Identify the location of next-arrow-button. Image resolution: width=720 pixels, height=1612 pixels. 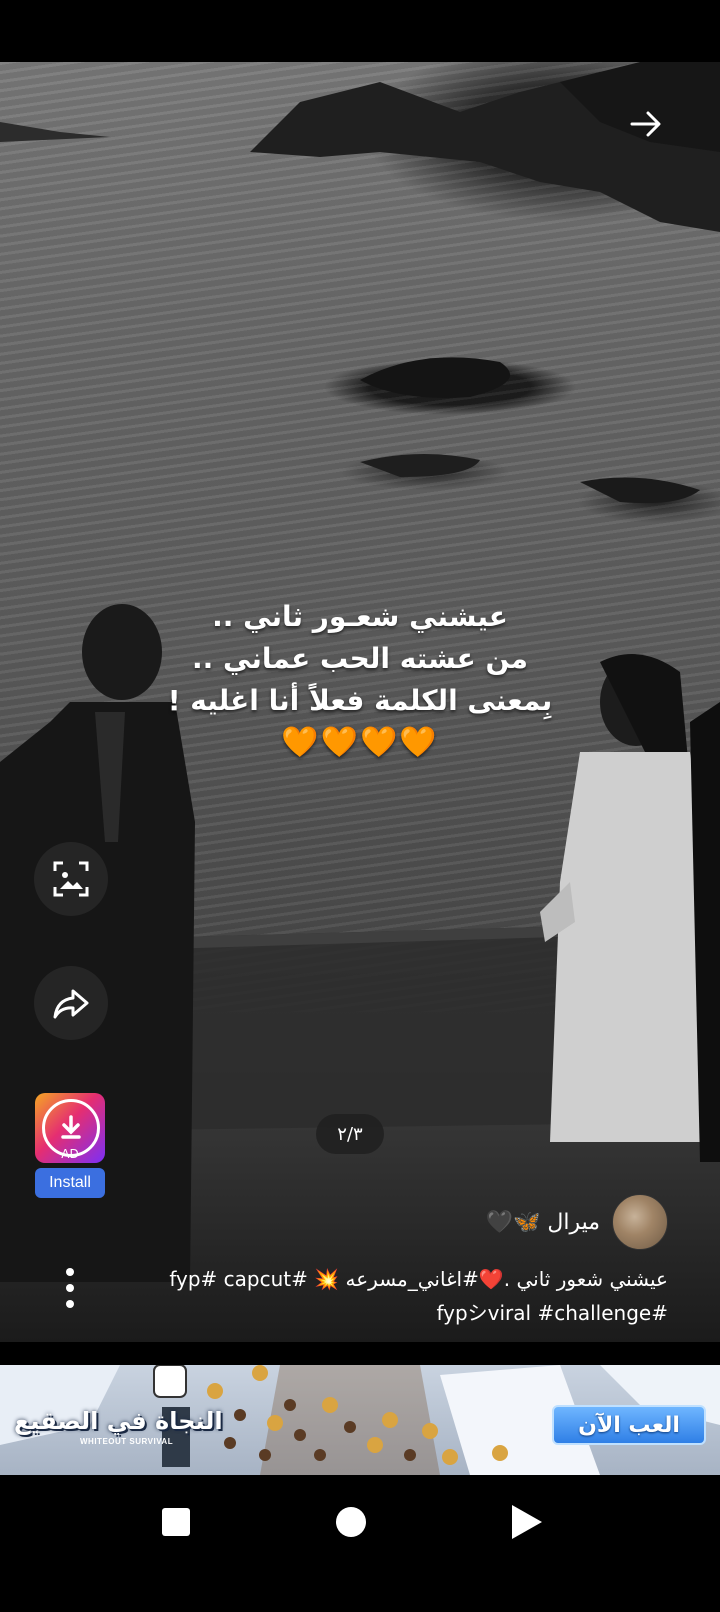
(646, 124).